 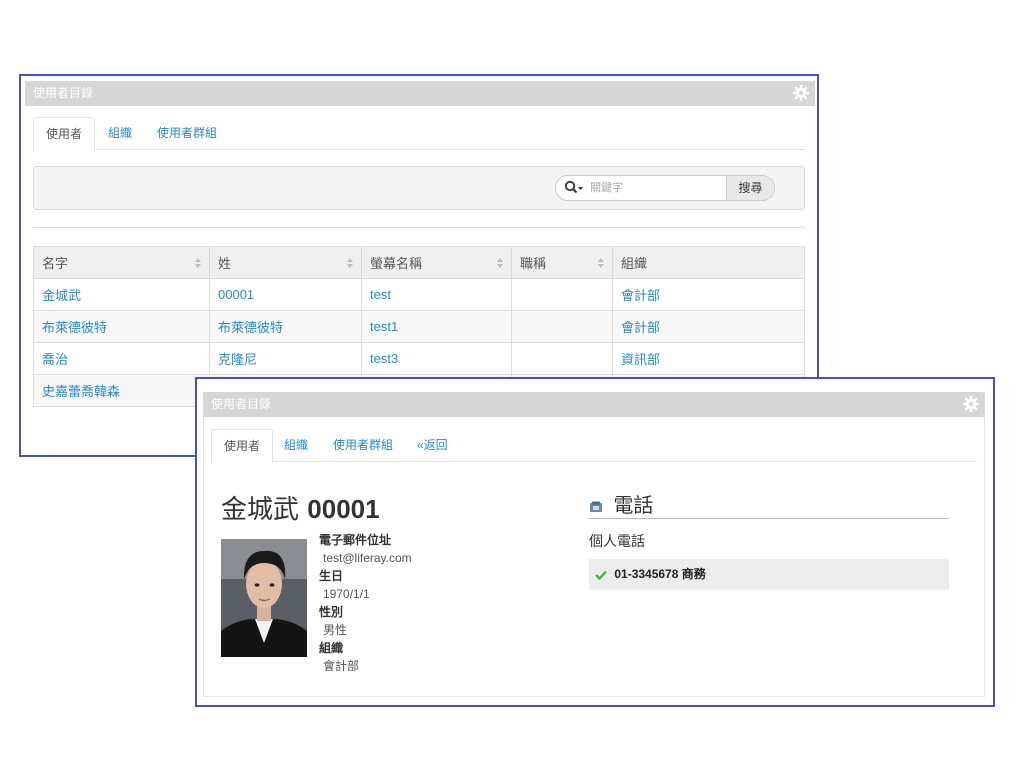 I want to click on email-label: 電子郵件位址, so click(x=355, y=540).